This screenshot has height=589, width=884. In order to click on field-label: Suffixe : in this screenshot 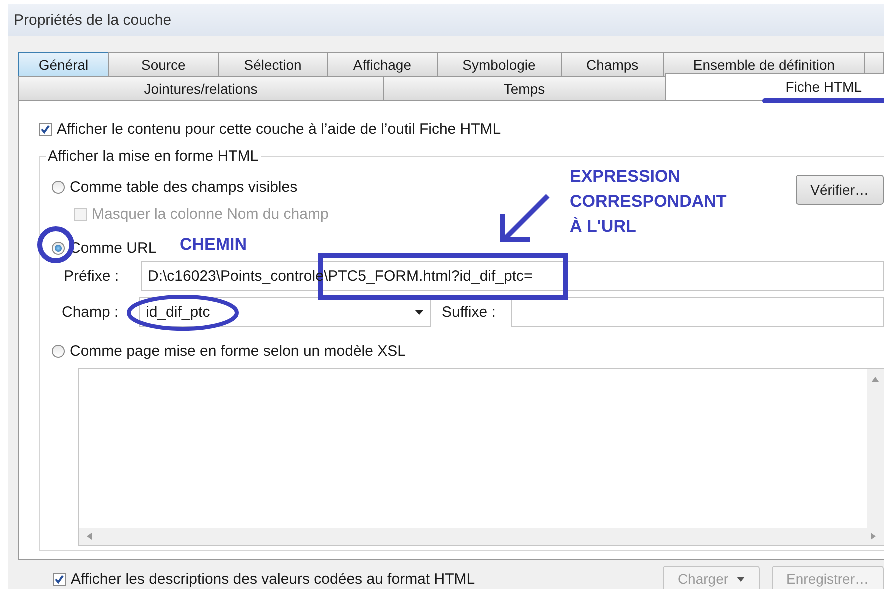, I will do `click(469, 312)`.